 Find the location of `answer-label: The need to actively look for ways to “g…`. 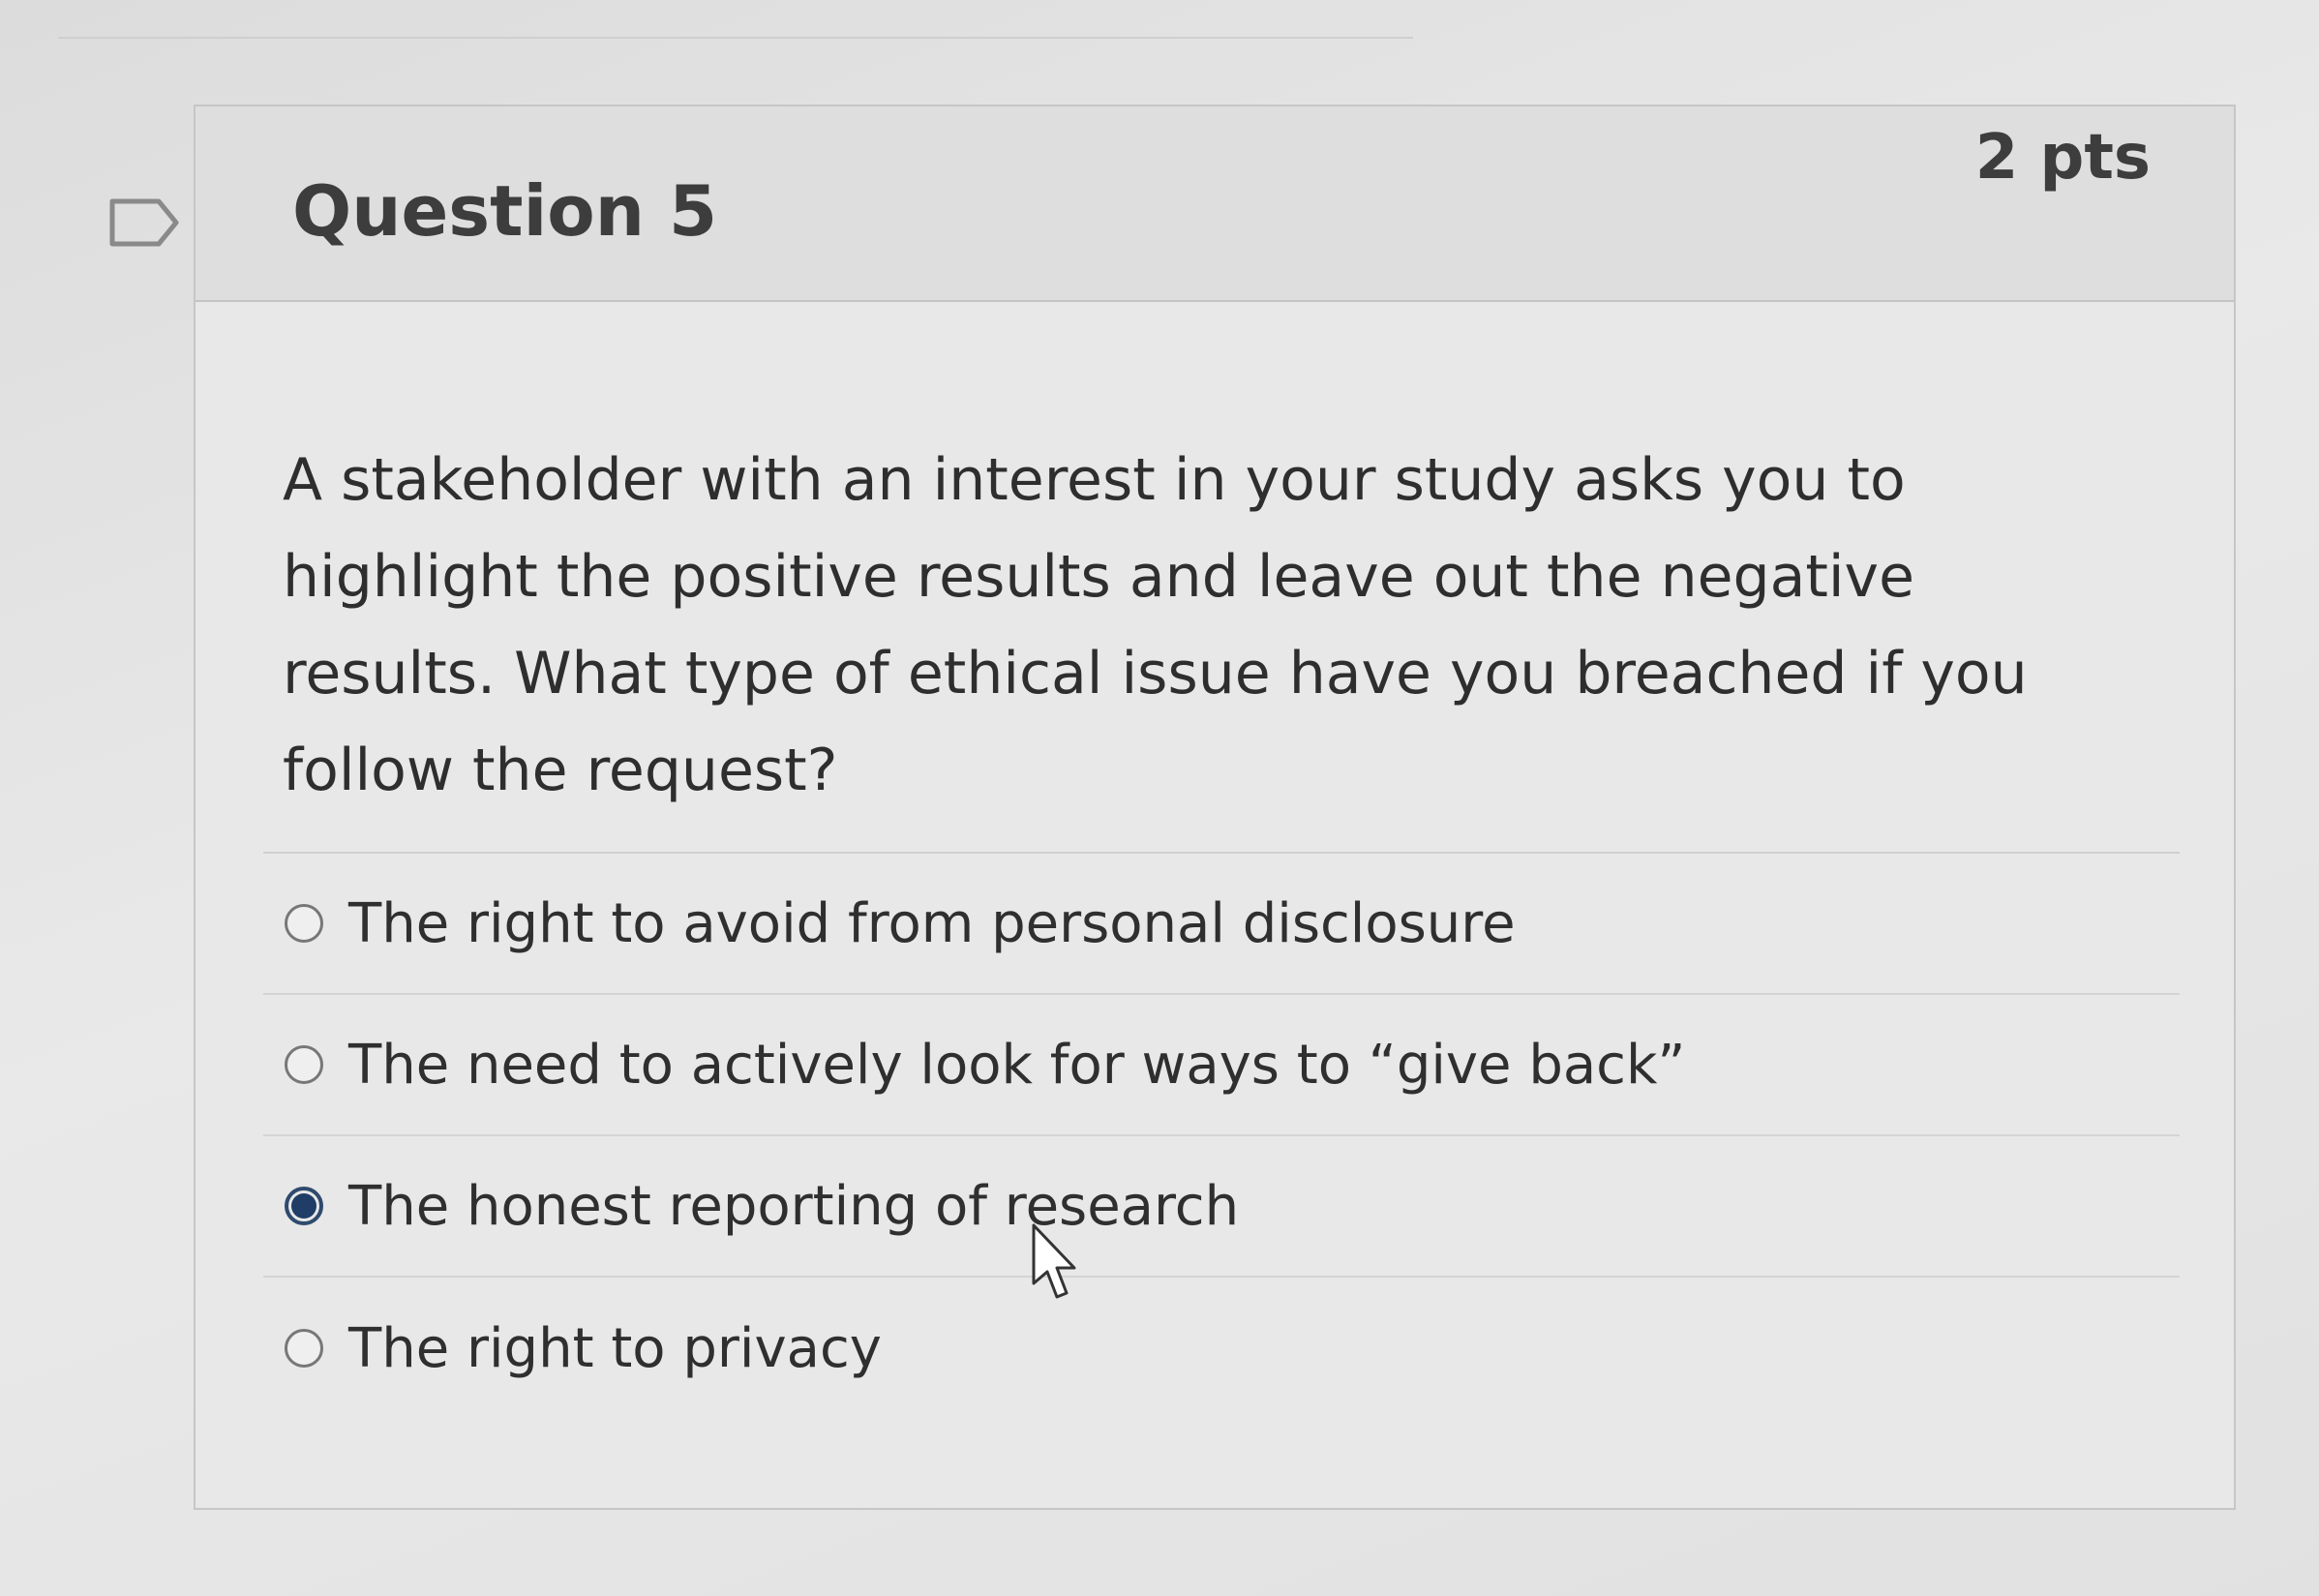

answer-label: The need to actively look for ways to “g… is located at coordinates (1016, 1065).